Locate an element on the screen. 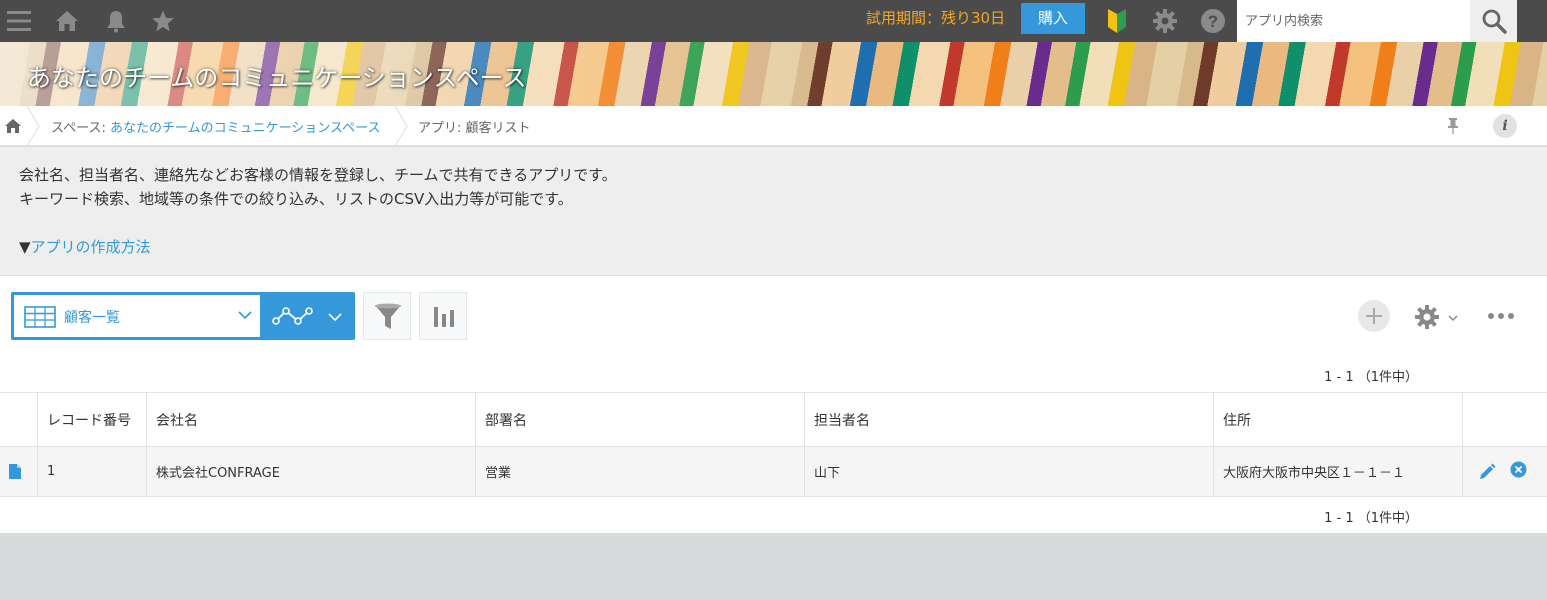 The height and width of the screenshot is (600, 1547). menu-icon is located at coordinates (19, 21).